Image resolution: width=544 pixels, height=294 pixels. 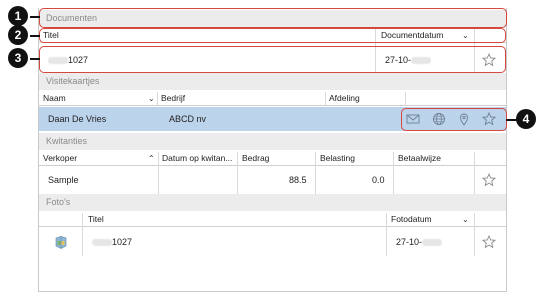 I want to click on chevron-up-icon: ⌃, so click(x=151, y=158).